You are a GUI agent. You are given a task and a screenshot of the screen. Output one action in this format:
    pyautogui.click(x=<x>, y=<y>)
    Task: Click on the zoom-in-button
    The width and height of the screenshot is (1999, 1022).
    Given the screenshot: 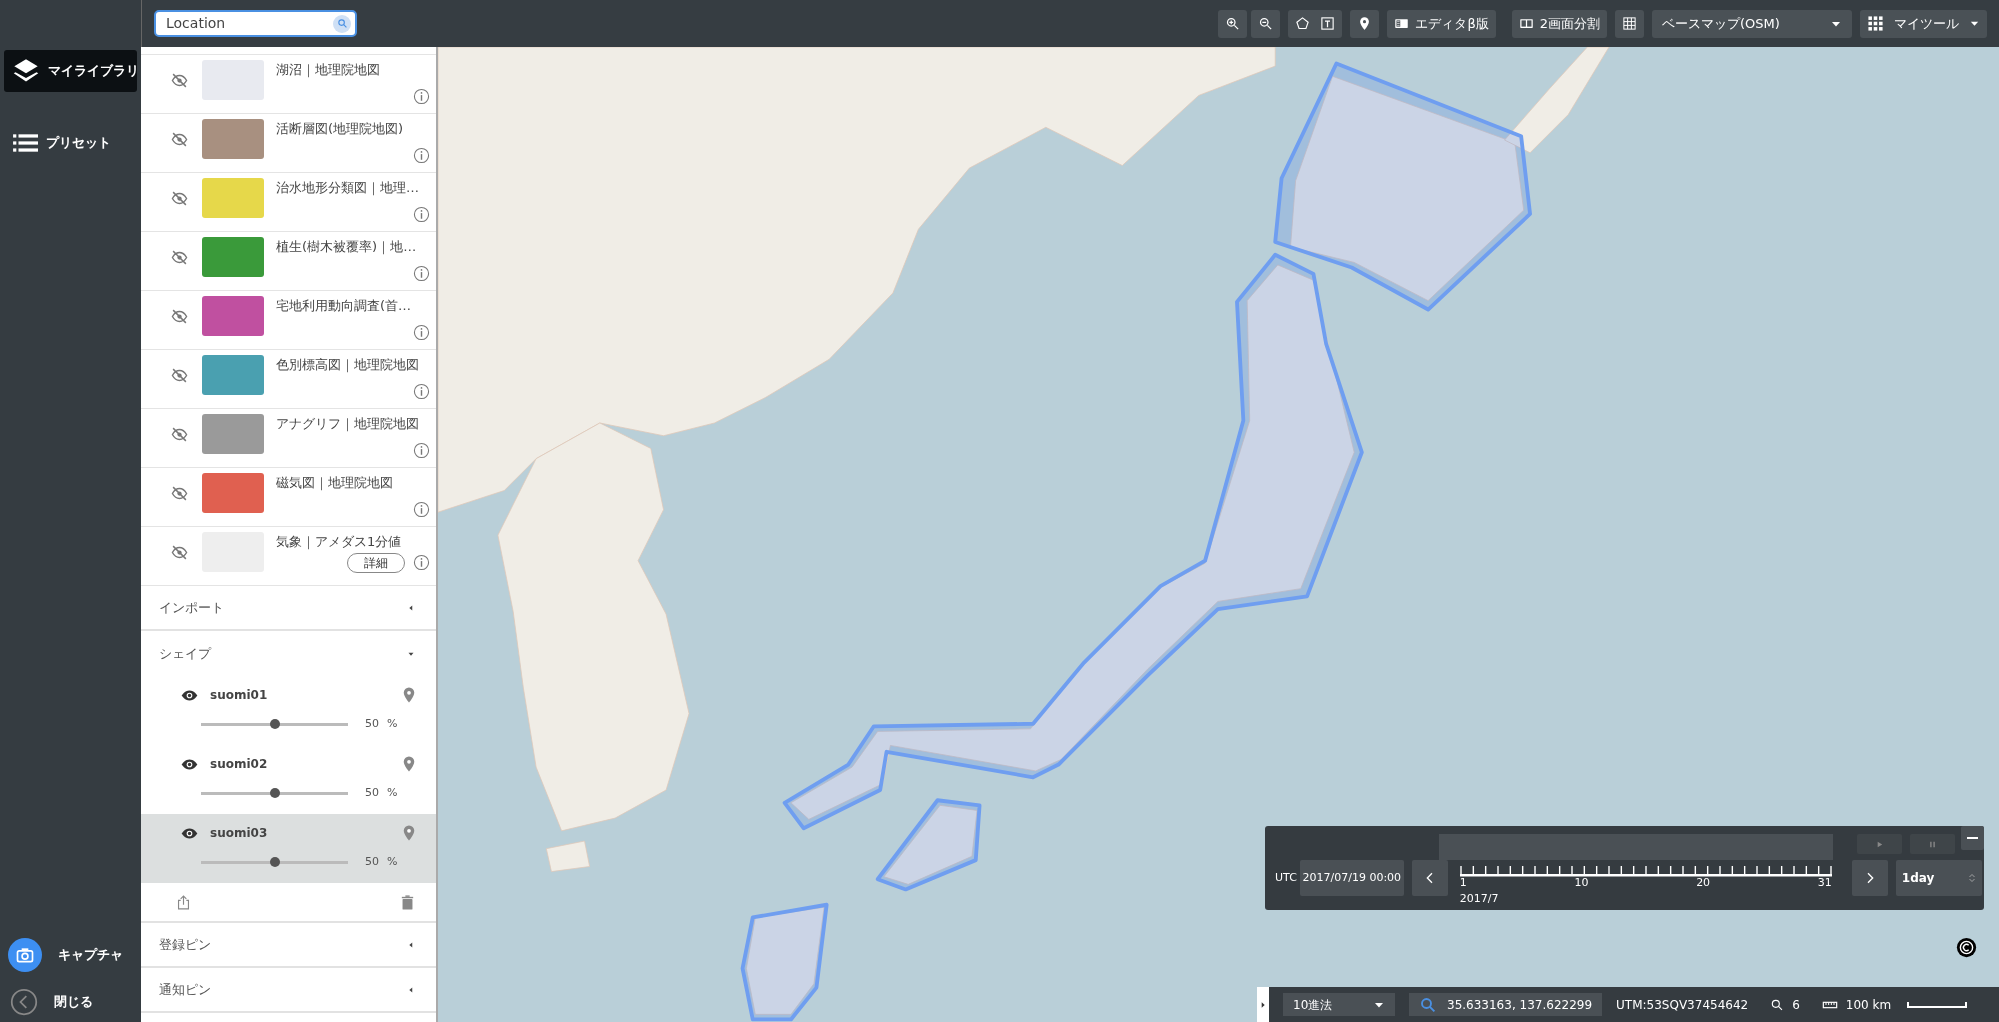 What is the action you would take?
    pyautogui.click(x=1233, y=23)
    